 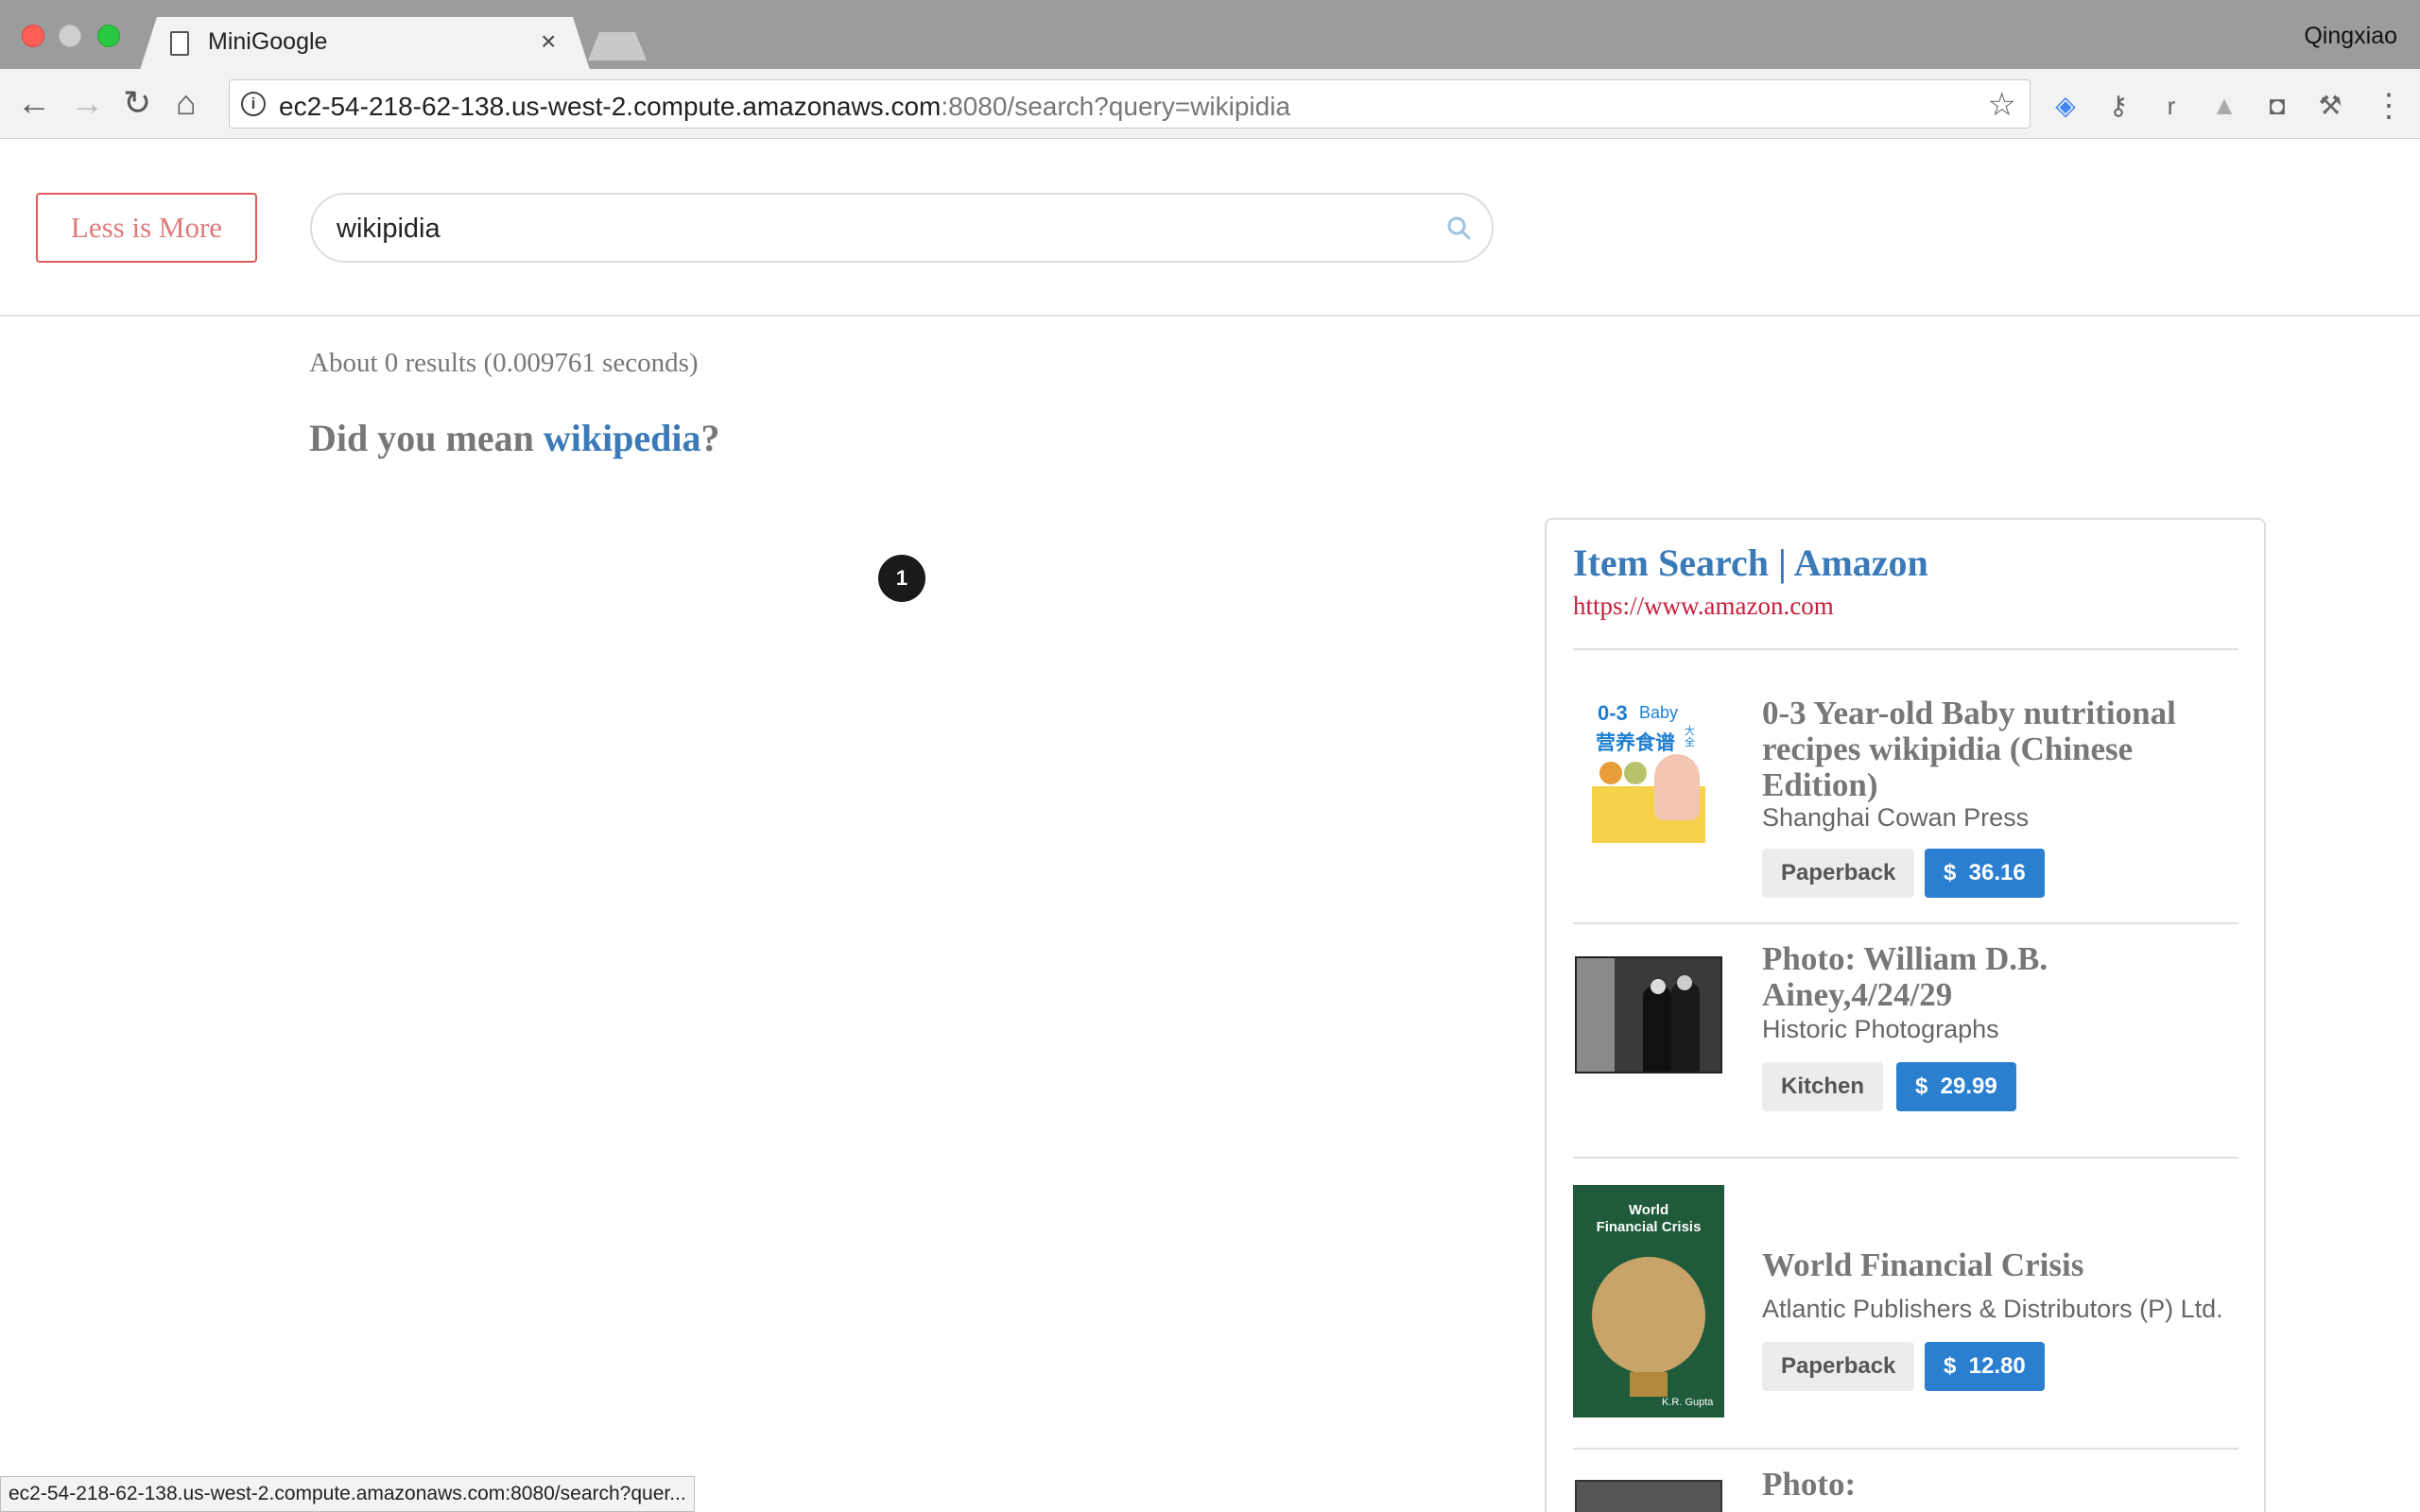 What do you see at coordinates (1823, 1086) in the screenshot?
I see `item-binding-tag: Kitchen` at bounding box center [1823, 1086].